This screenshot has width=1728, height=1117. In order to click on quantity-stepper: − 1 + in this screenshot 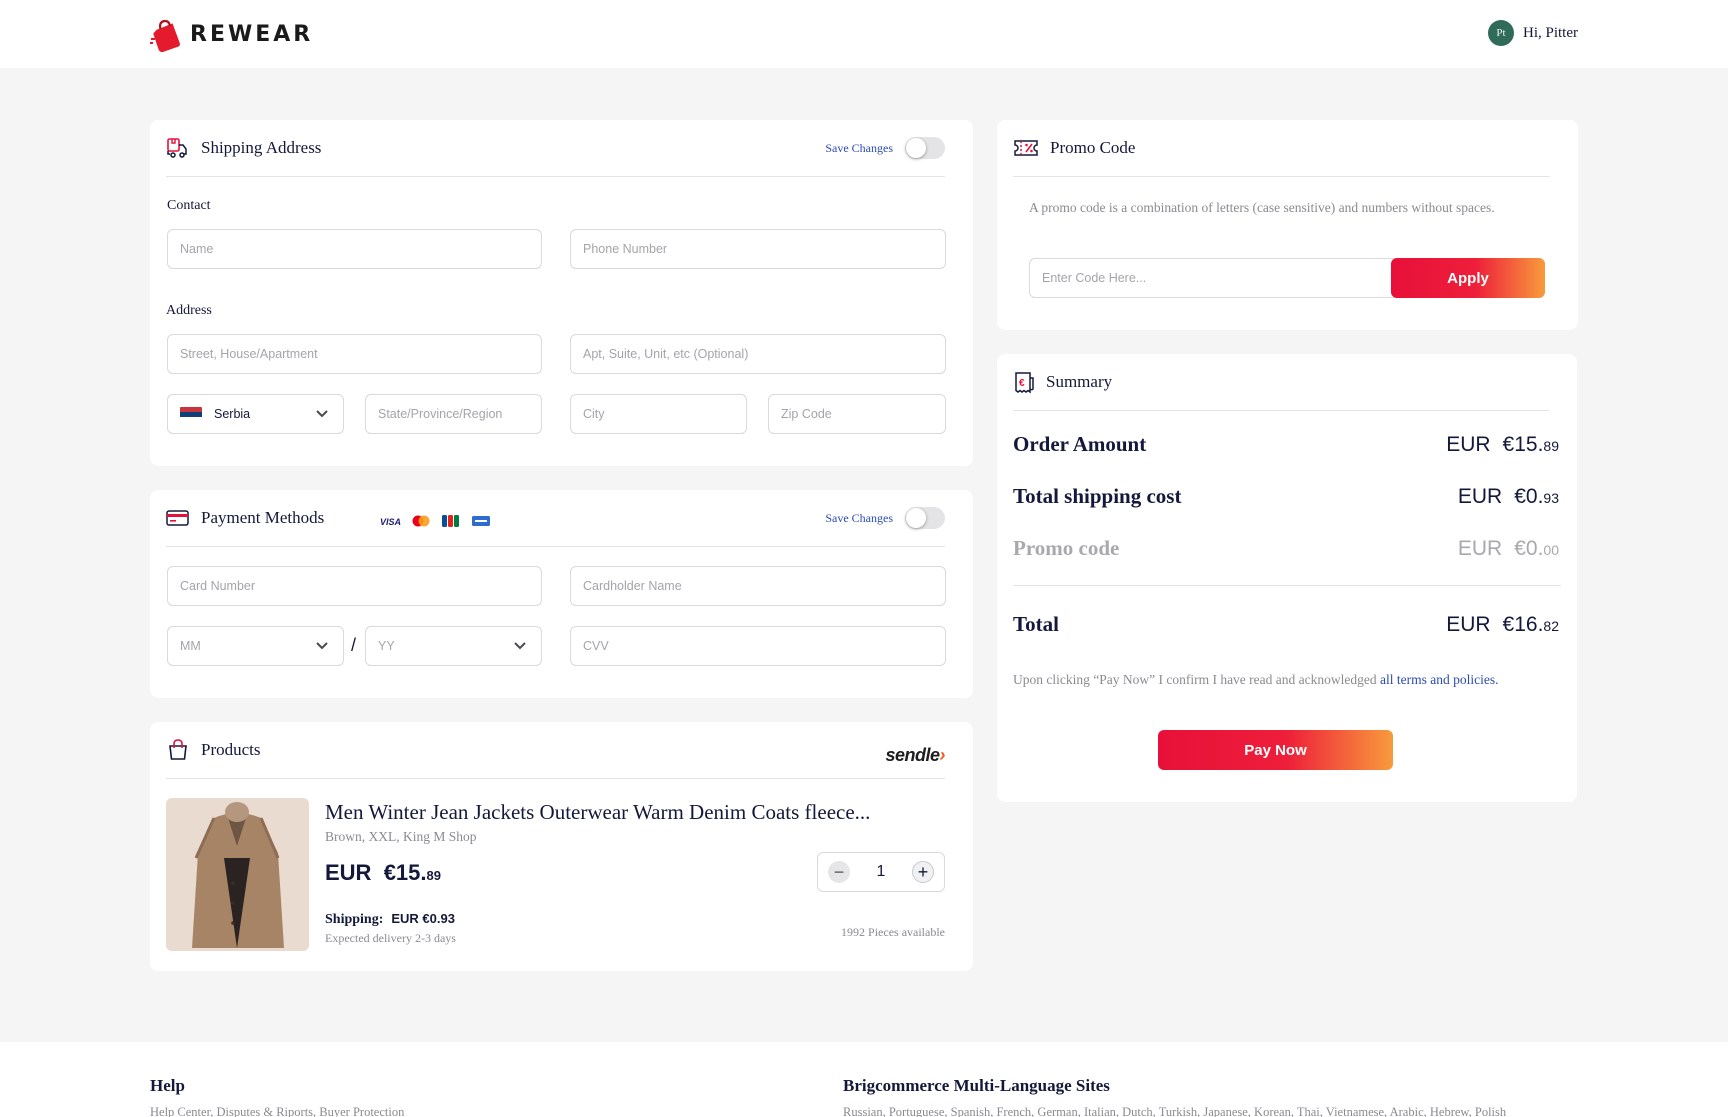, I will do `click(881, 872)`.